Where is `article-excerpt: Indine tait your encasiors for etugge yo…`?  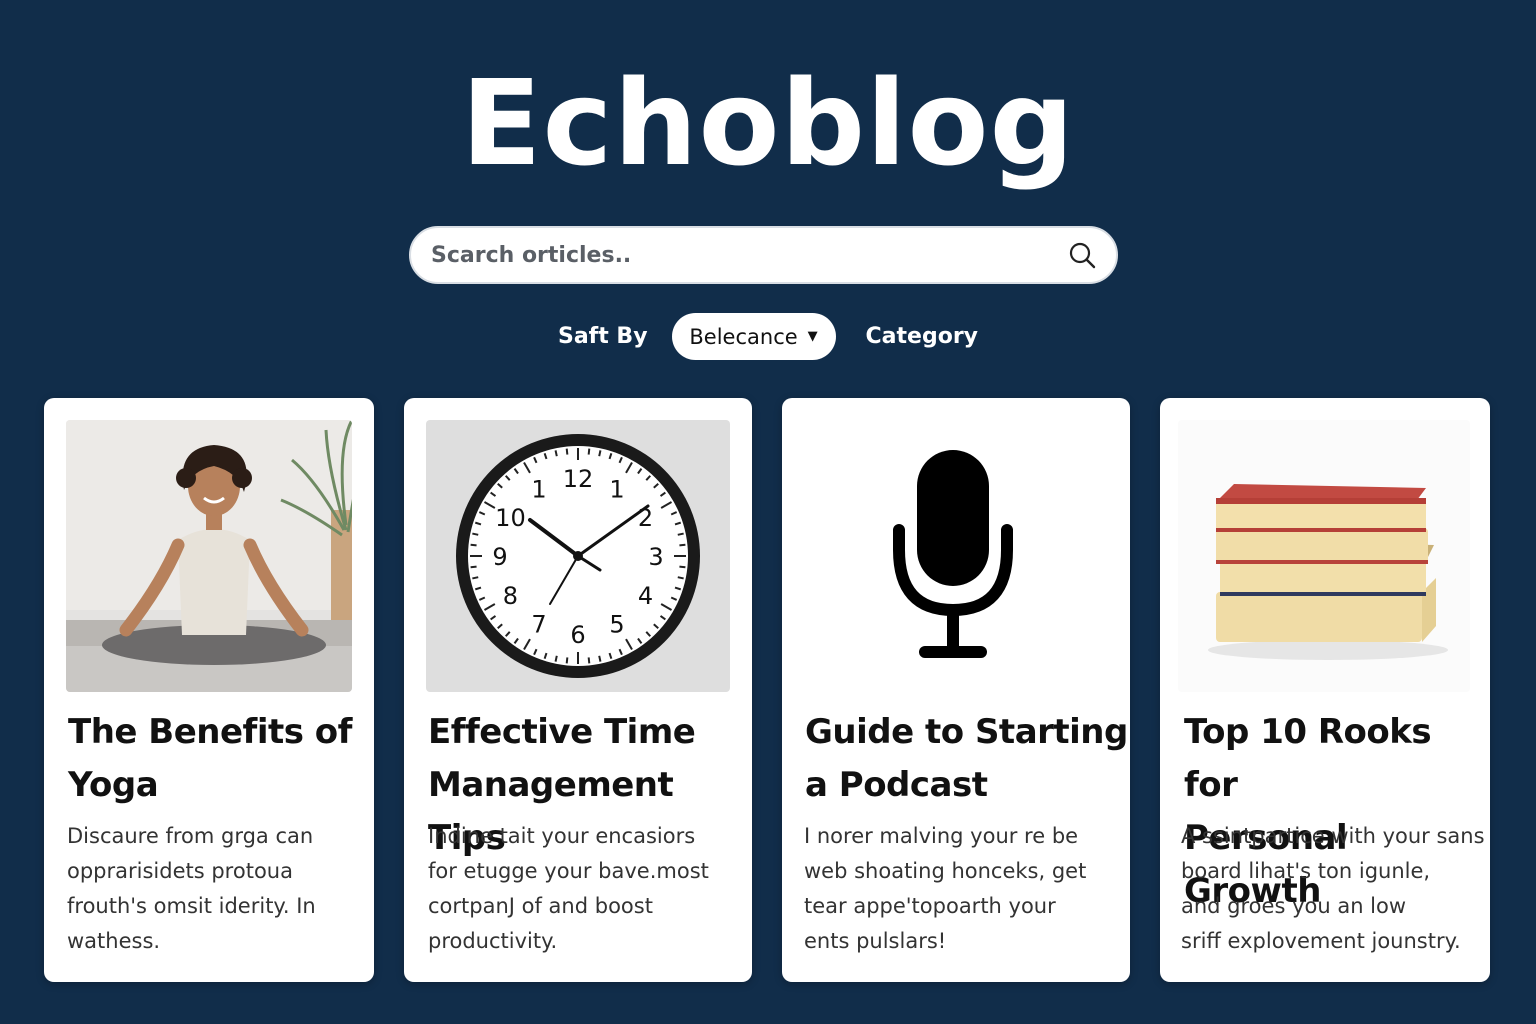
article-excerpt: Indine tait your encasiors for etugge yo… is located at coordinates (568, 888).